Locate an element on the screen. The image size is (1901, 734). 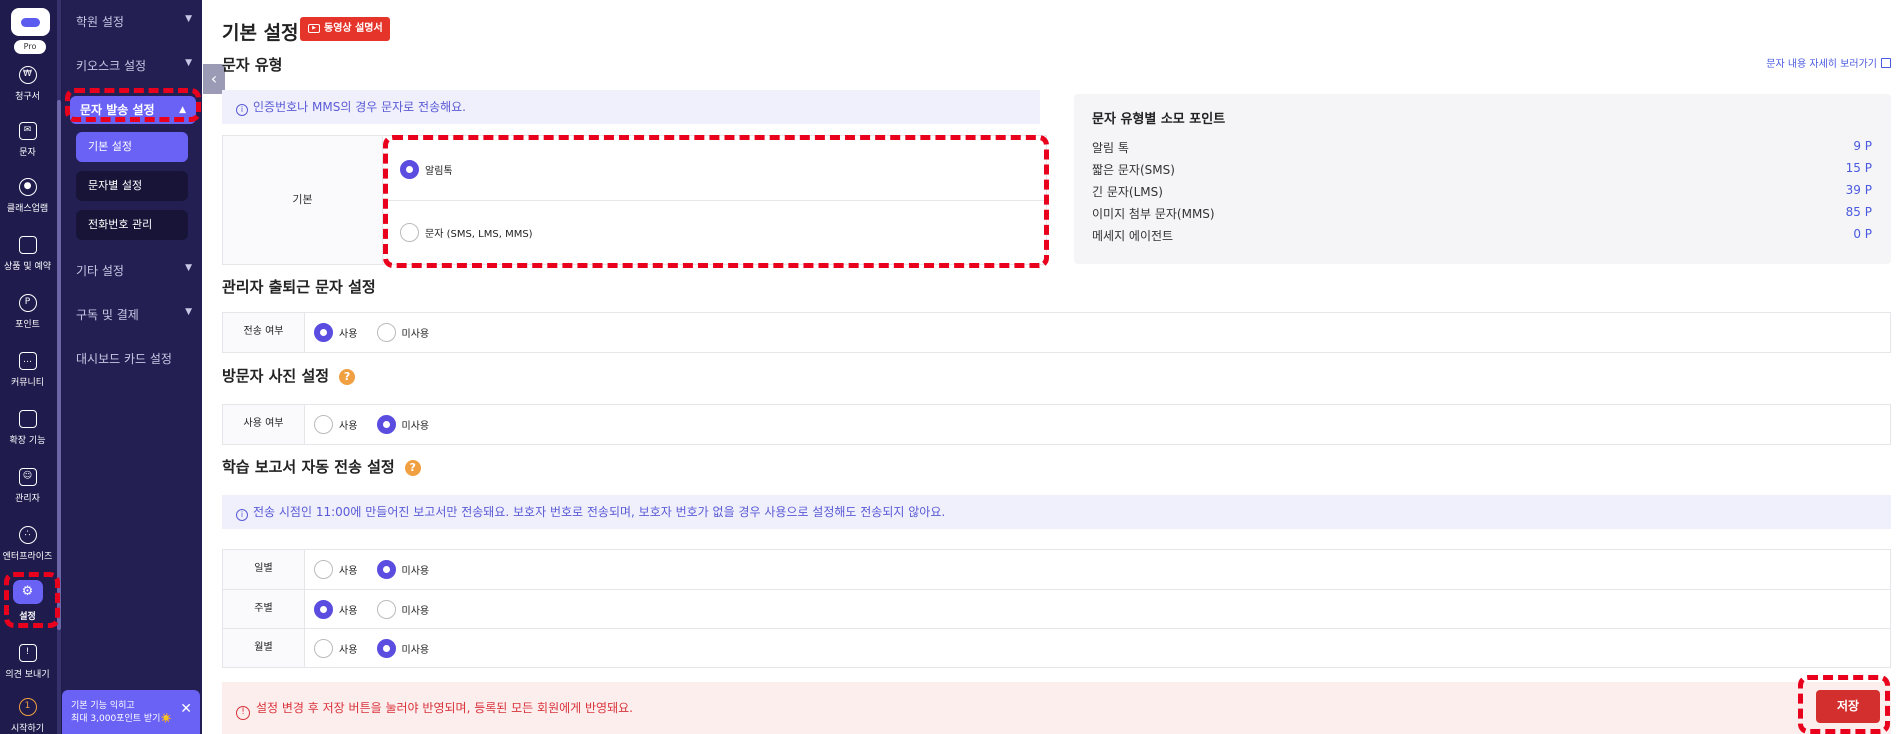
submenu-academy: 학원 설정 ▼ is located at coordinates (135, 21).